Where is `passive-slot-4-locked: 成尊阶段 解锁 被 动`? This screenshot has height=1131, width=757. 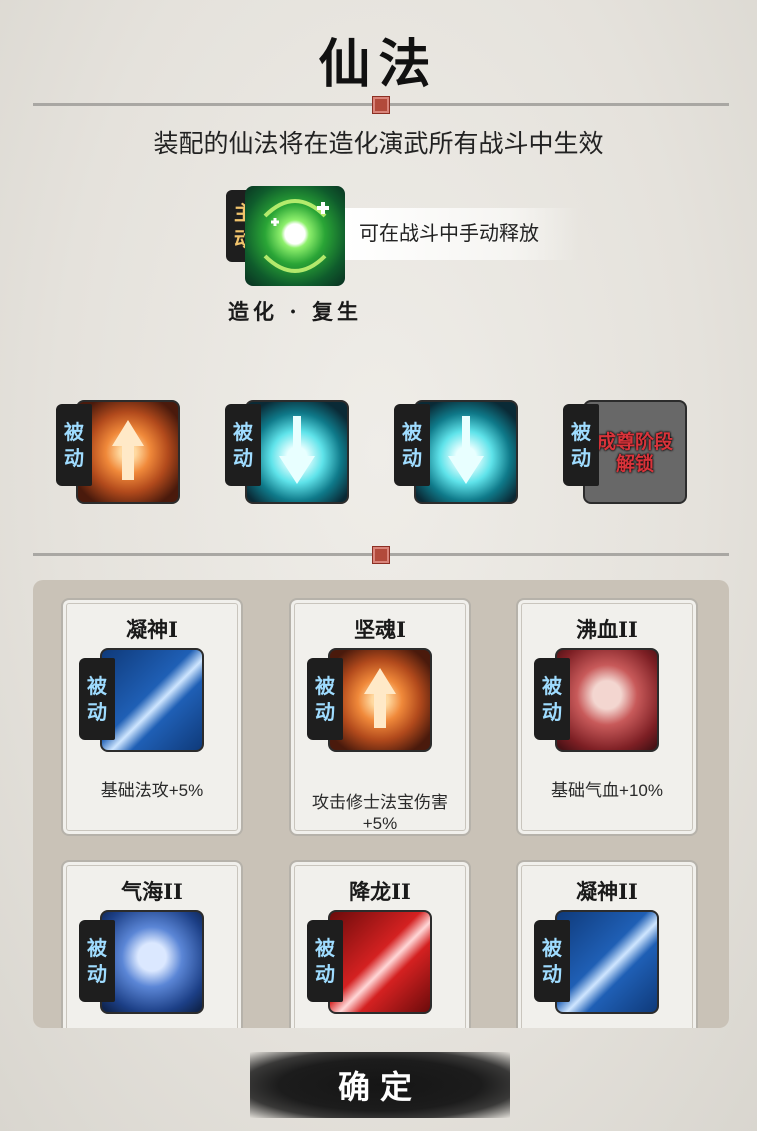 passive-slot-4-locked: 成尊阶段 解锁 被 动 is located at coordinates (625, 452).